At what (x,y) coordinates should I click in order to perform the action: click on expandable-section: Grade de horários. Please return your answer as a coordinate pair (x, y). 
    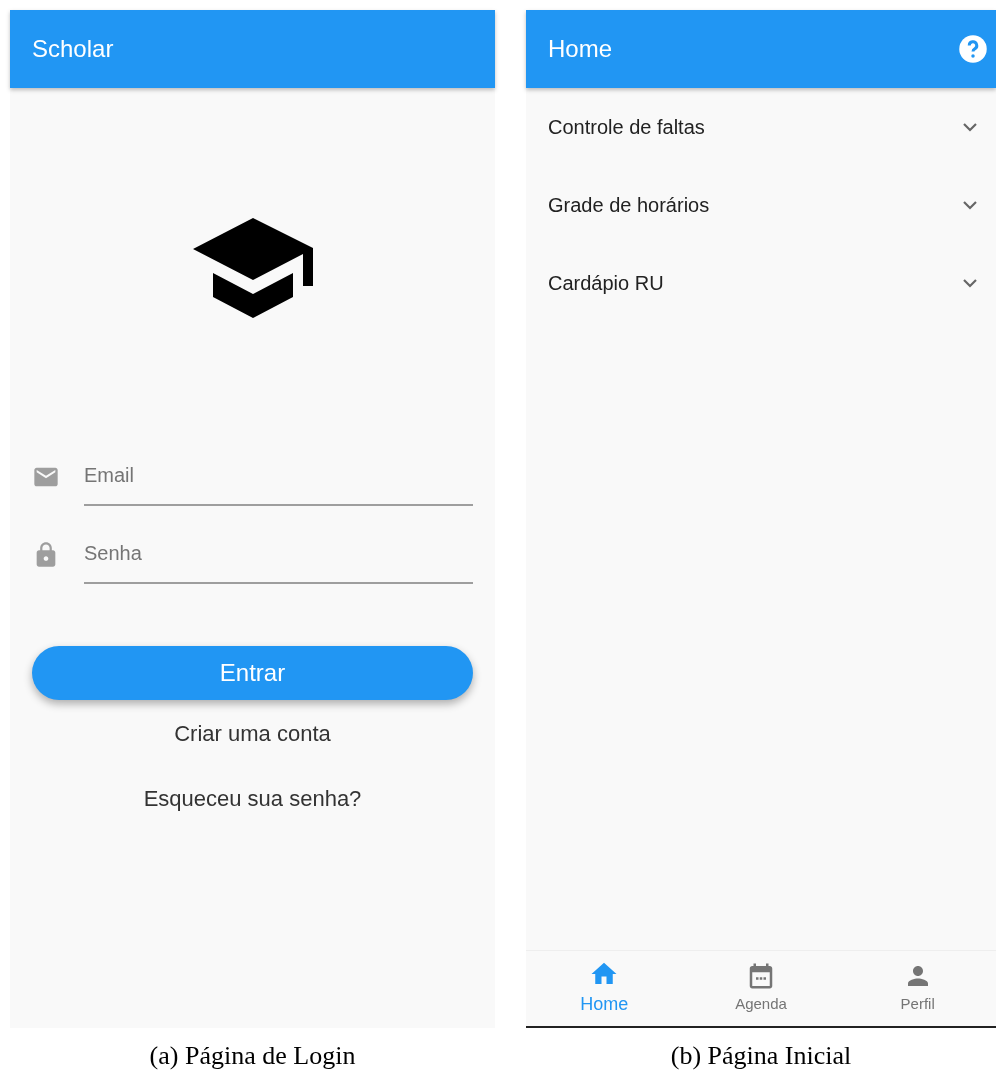
    Looking at the image, I should click on (761, 205).